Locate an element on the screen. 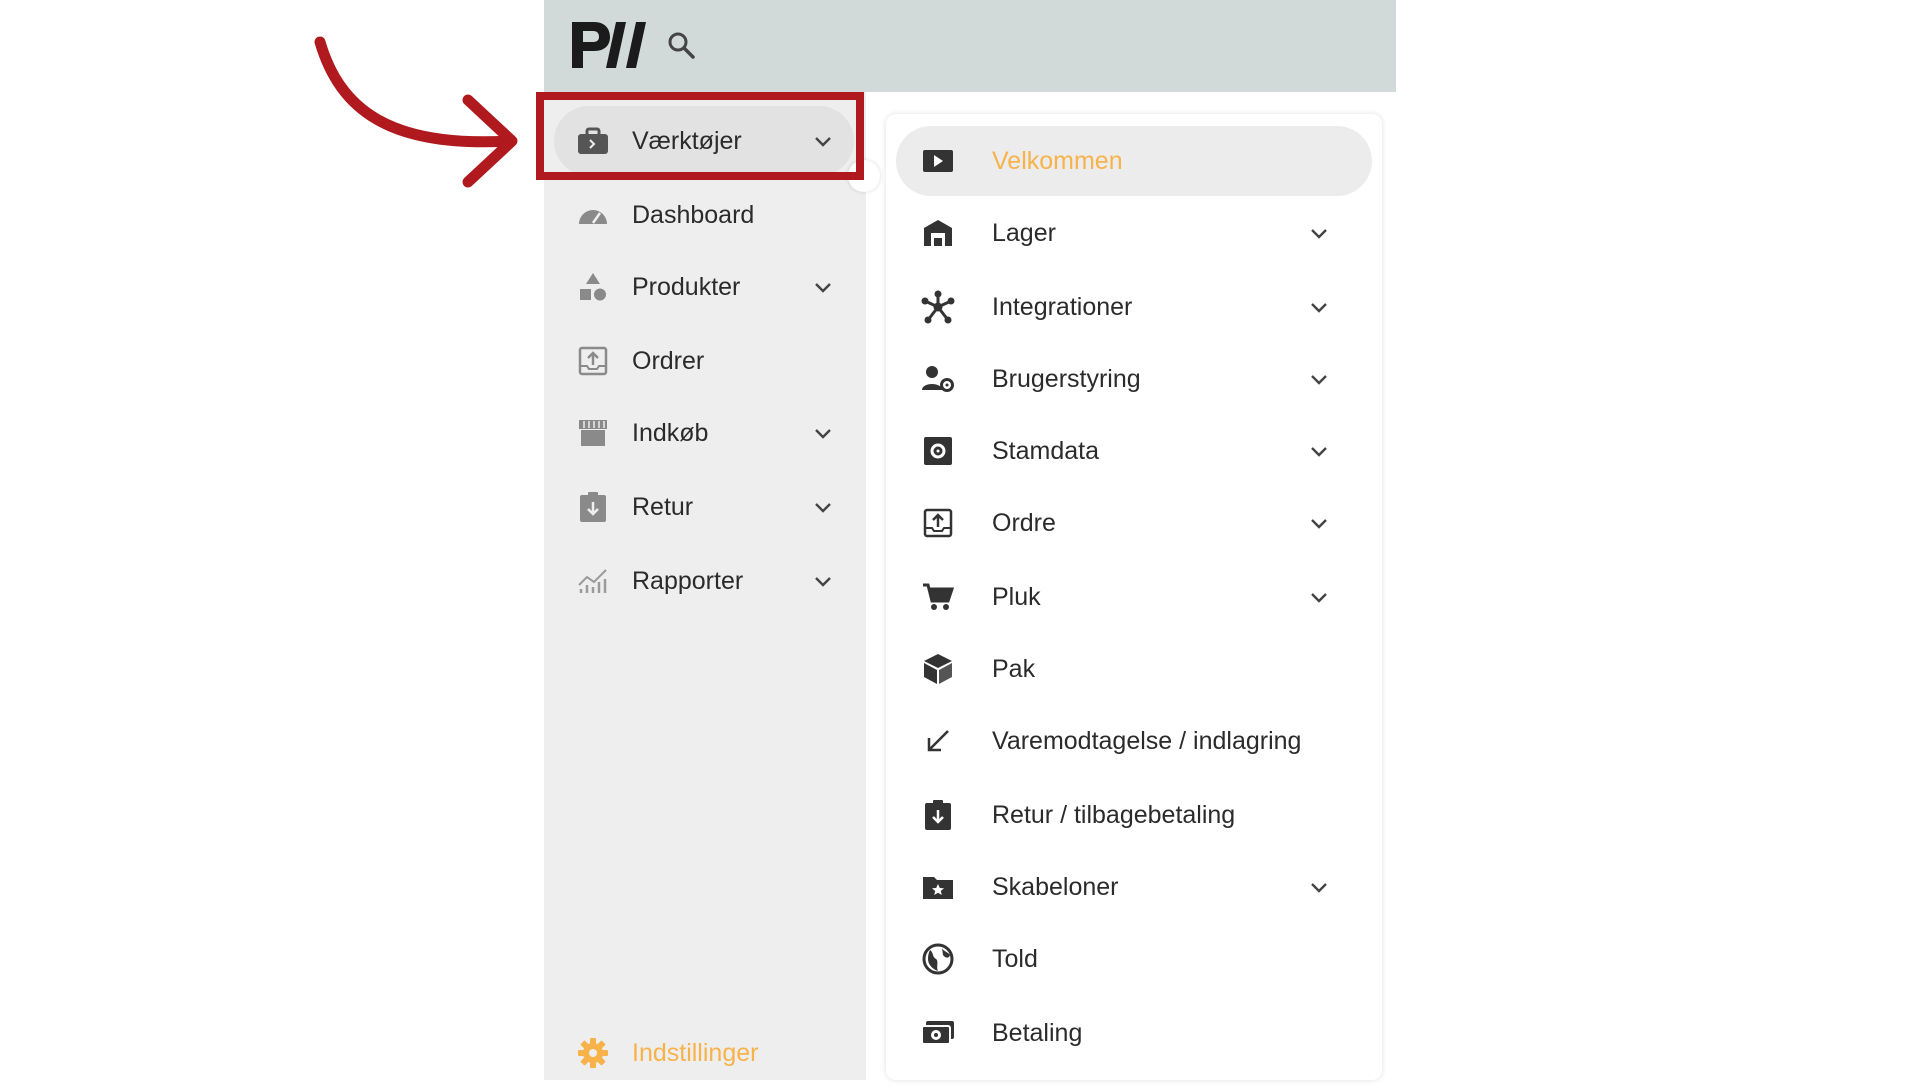 Image resolution: width=1920 pixels, height=1088 pixels. globe-icon is located at coordinates (938, 959).